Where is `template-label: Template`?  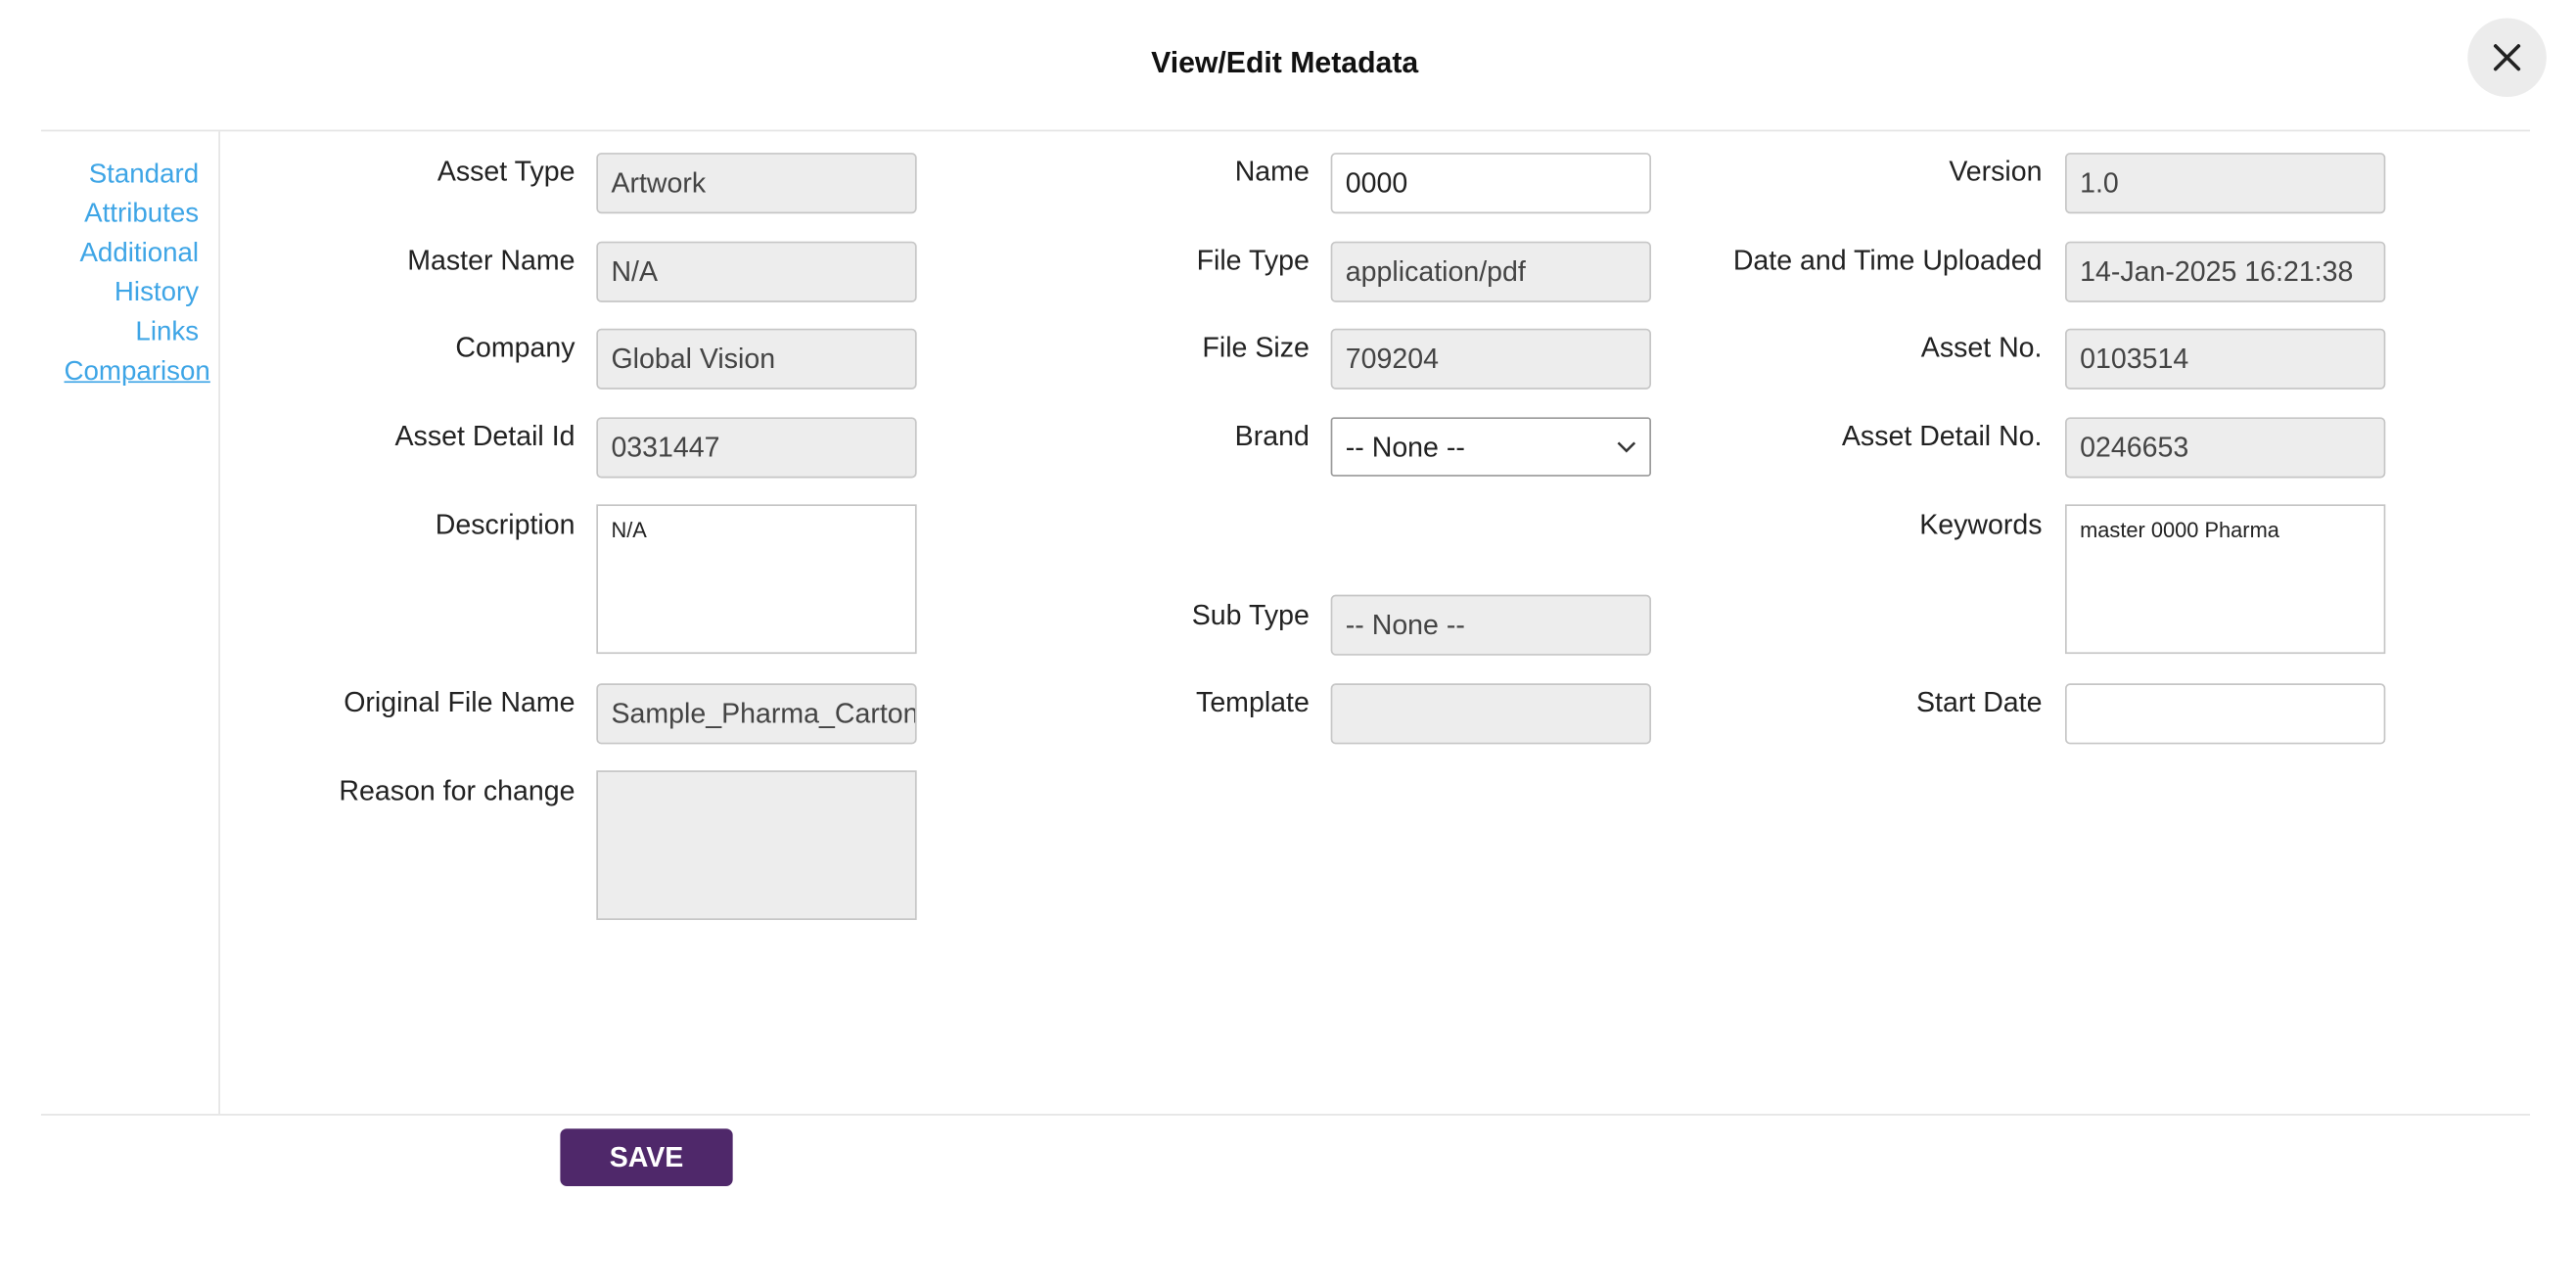 template-label: Template is located at coordinates (1253, 702).